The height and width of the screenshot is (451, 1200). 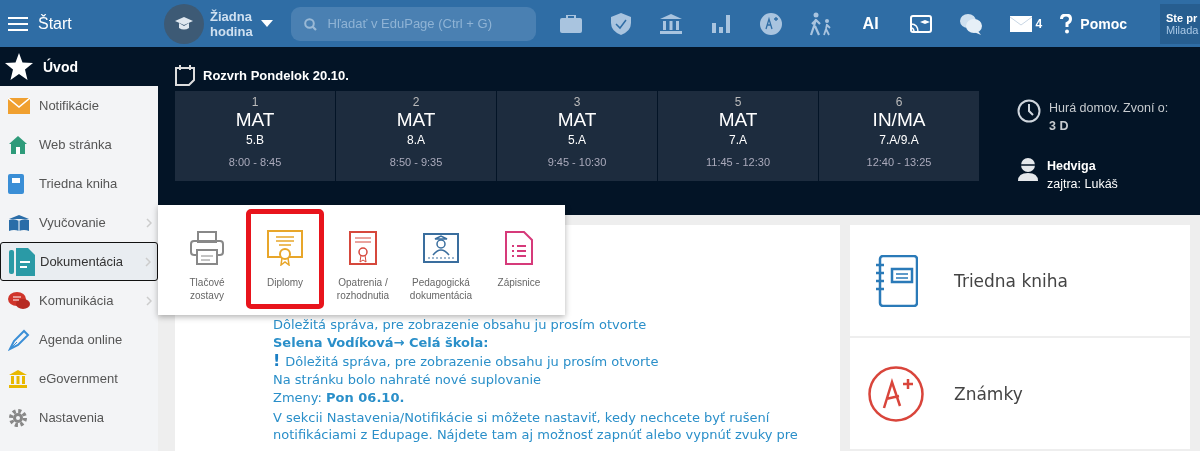 I want to click on user-name: Milada, so click(x=1183, y=29).